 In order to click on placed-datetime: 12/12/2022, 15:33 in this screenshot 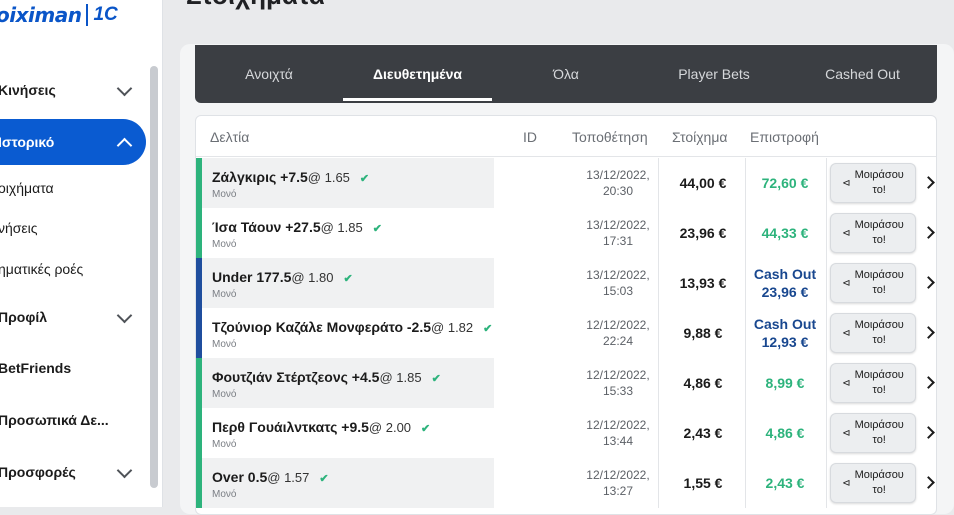, I will do `click(618, 383)`.